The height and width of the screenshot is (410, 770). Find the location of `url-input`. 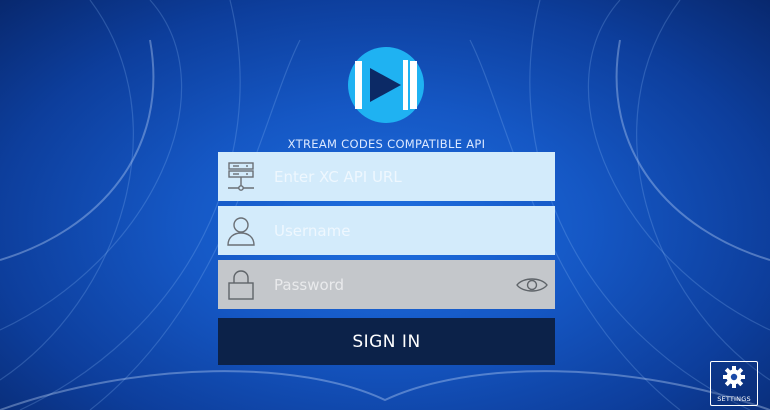

url-input is located at coordinates (409, 176).